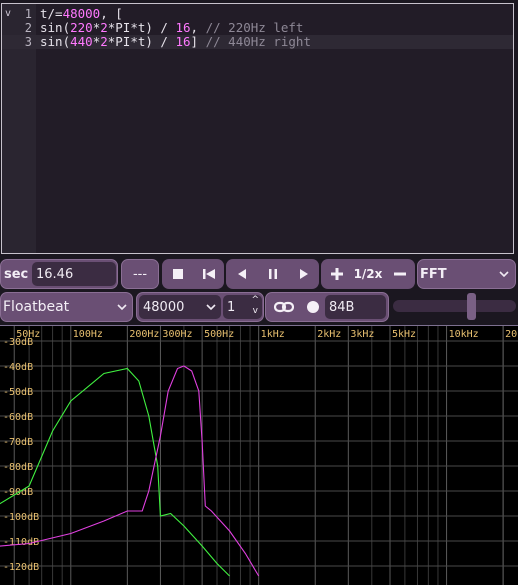  What do you see at coordinates (466, 274) in the screenshot?
I see `view-mode-select: FFT` at bounding box center [466, 274].